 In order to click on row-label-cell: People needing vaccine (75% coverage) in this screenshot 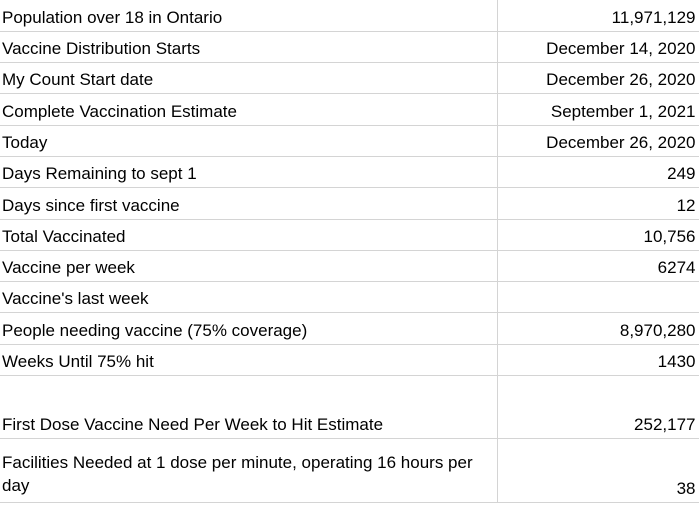, I will do `click(249, 328)`.